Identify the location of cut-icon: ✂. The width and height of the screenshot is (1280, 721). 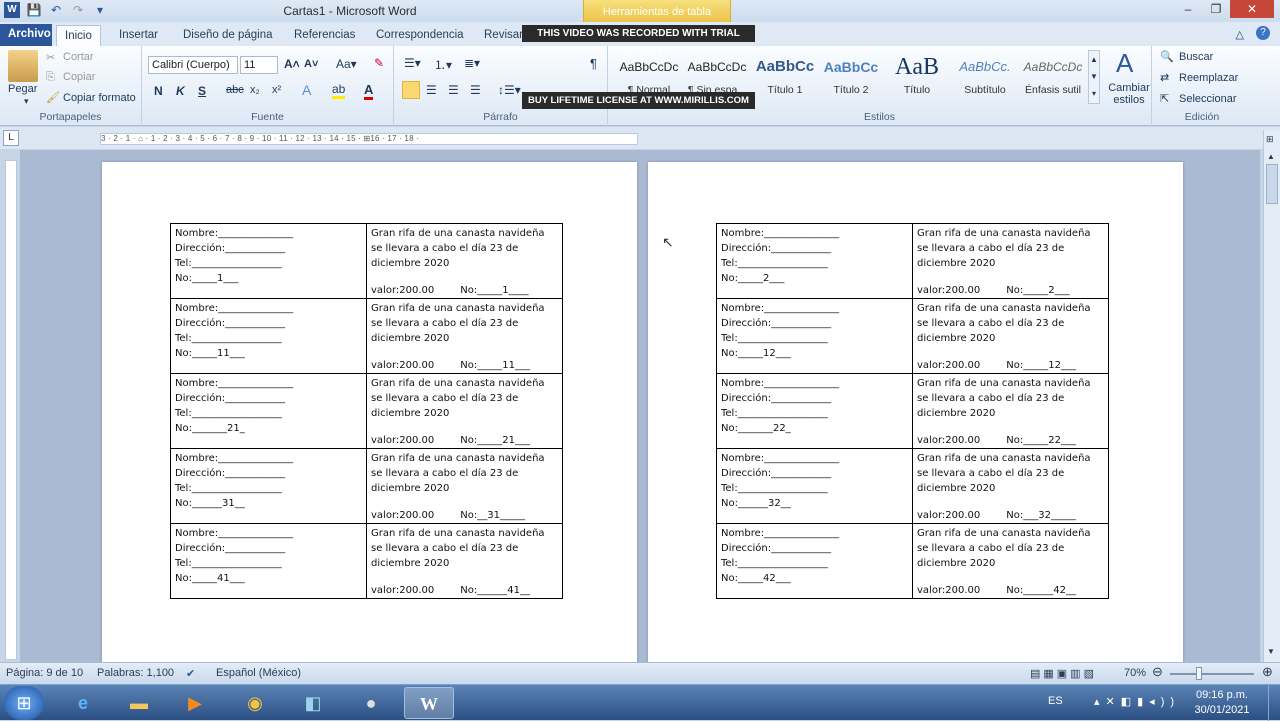
(50, 57).